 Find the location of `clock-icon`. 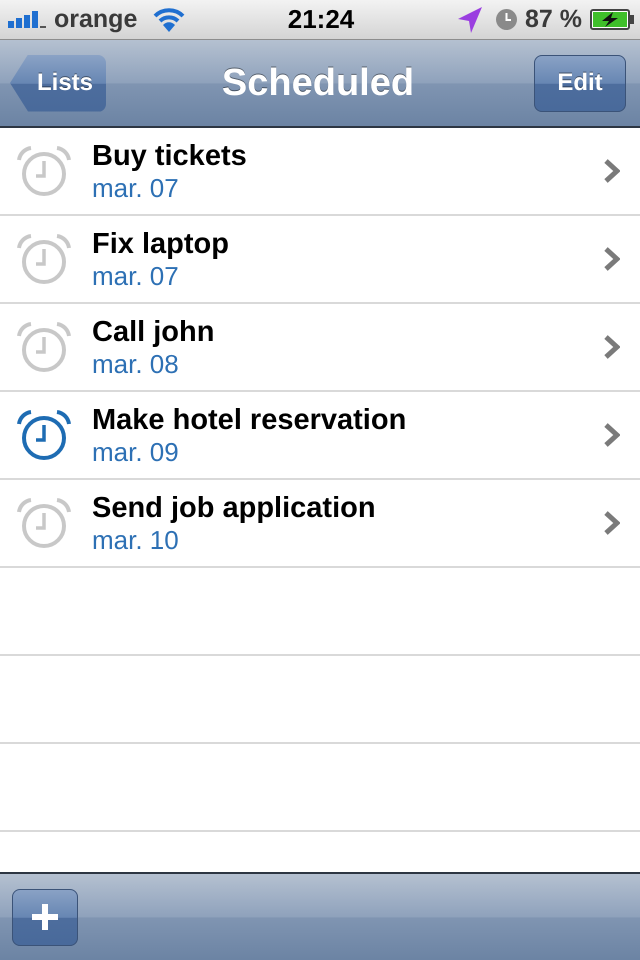

clock-icon is located at coordinates (507, 19).